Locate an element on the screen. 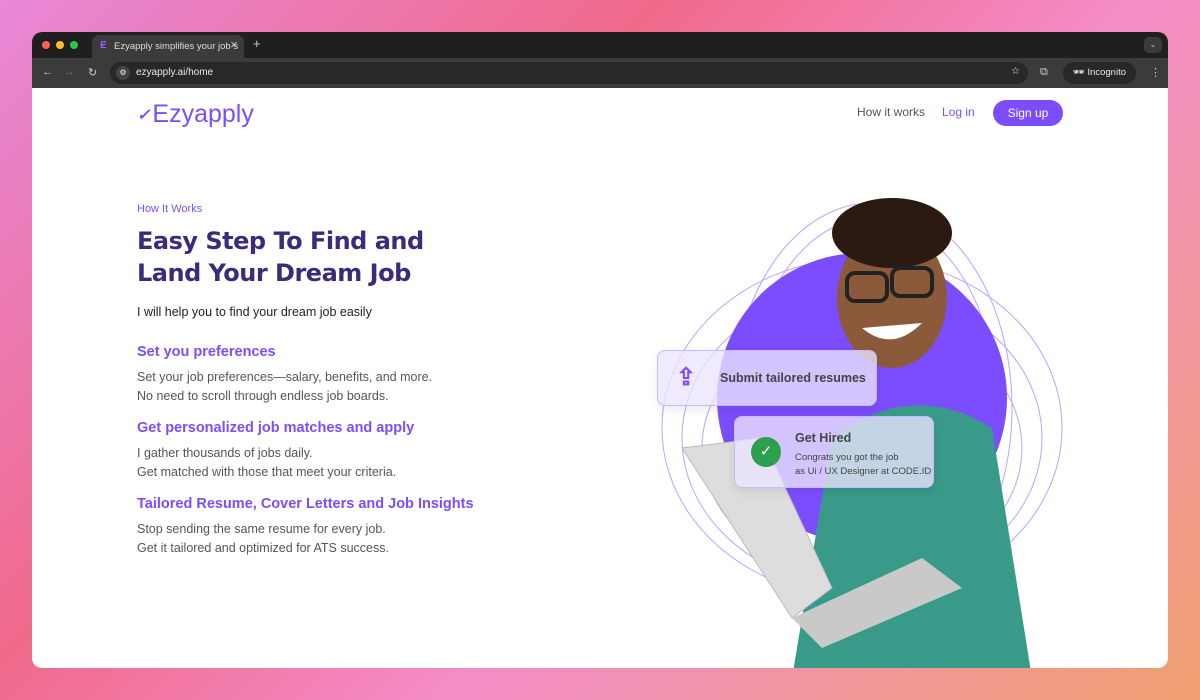  nav-how-it-works: How it works is located at coordinates (891, 112).